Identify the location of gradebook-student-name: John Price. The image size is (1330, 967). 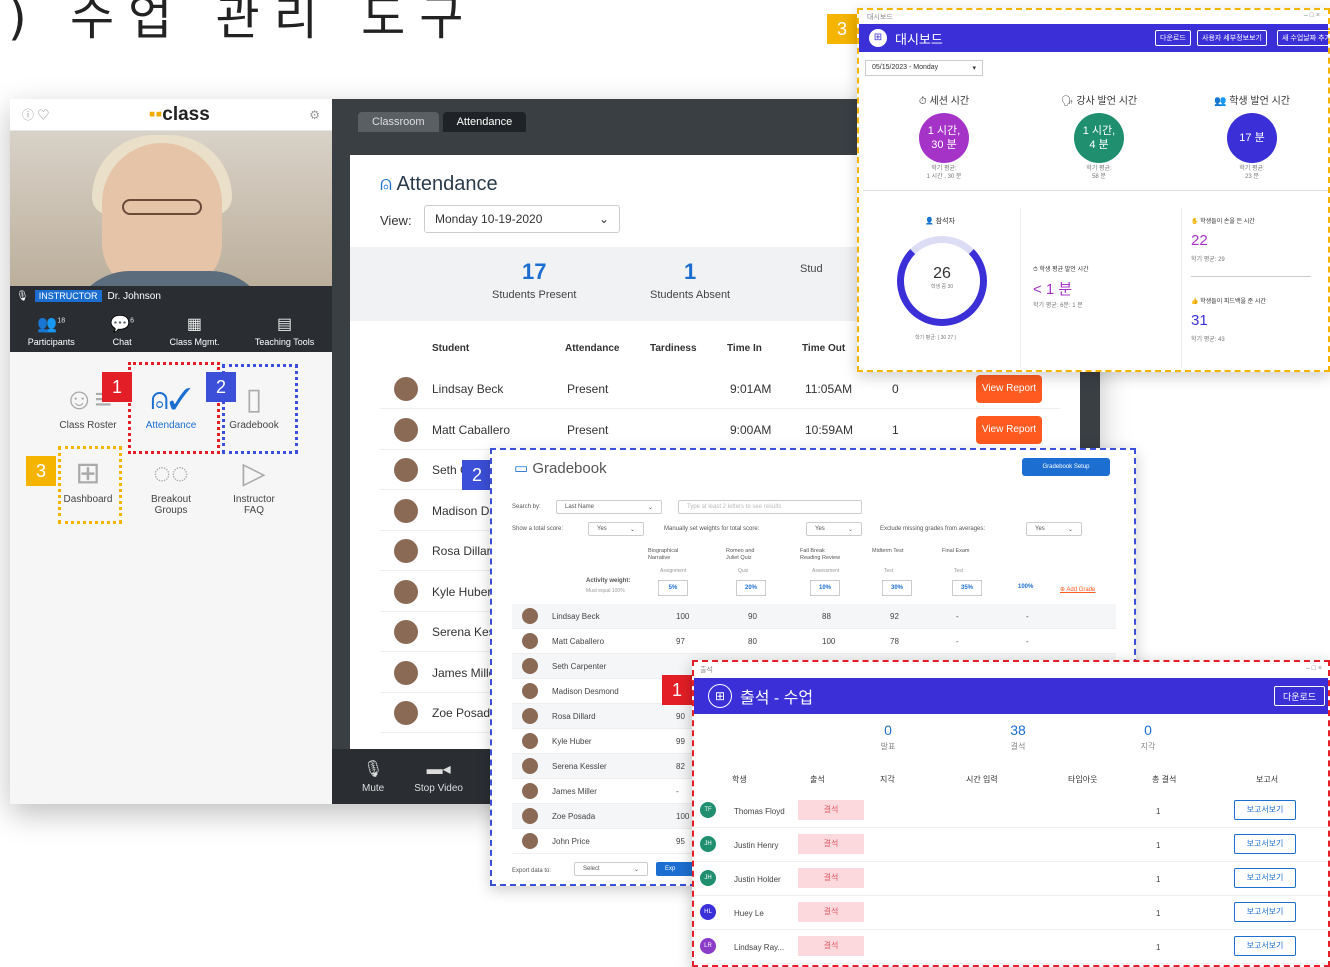
(571, 841).